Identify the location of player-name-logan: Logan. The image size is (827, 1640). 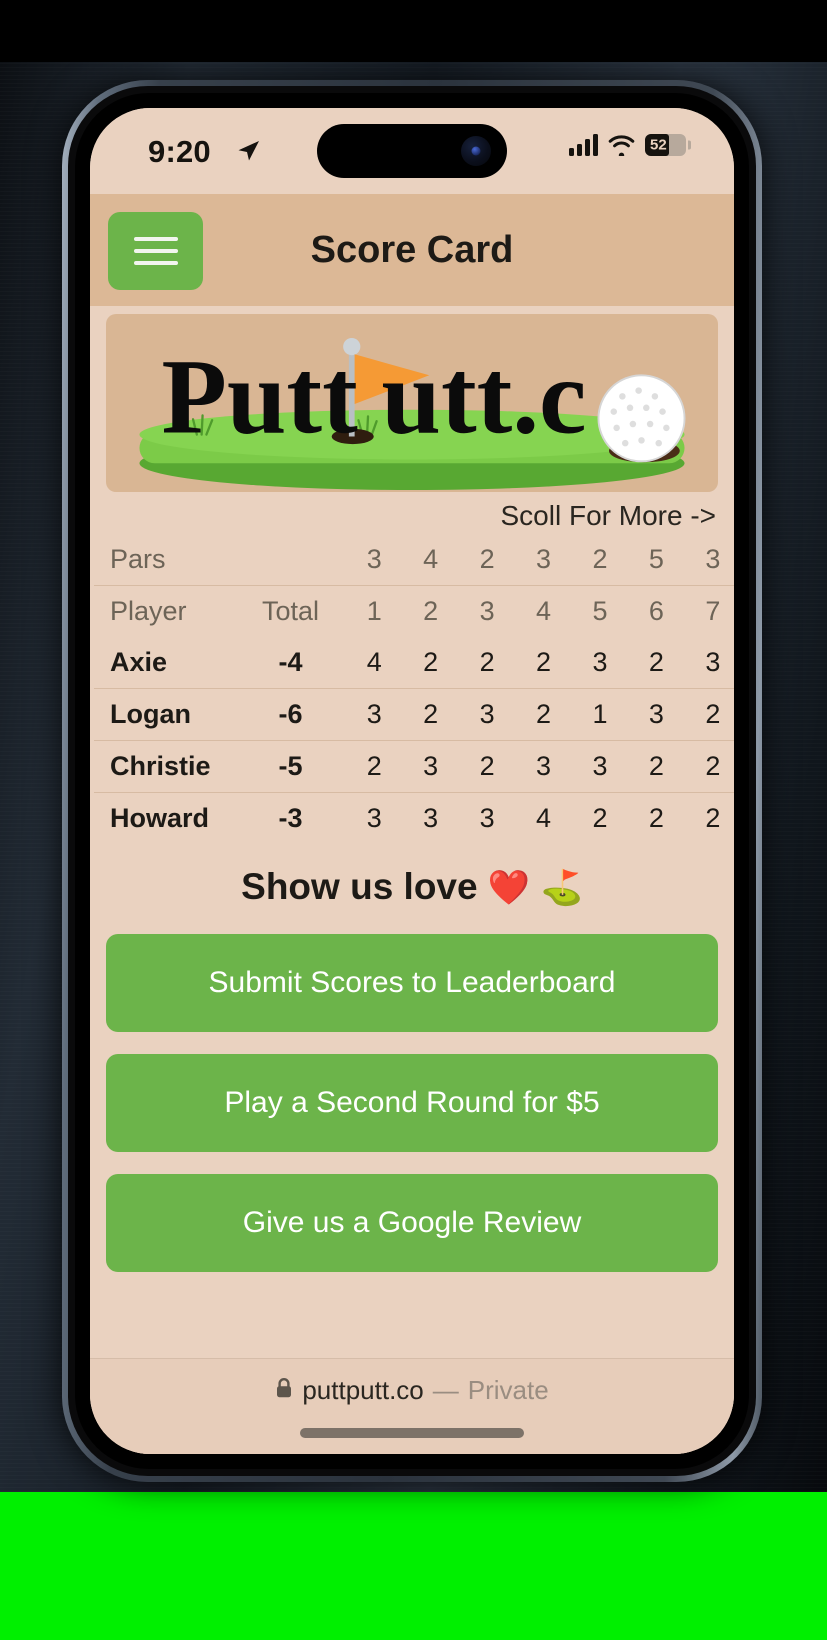
(150, 714).